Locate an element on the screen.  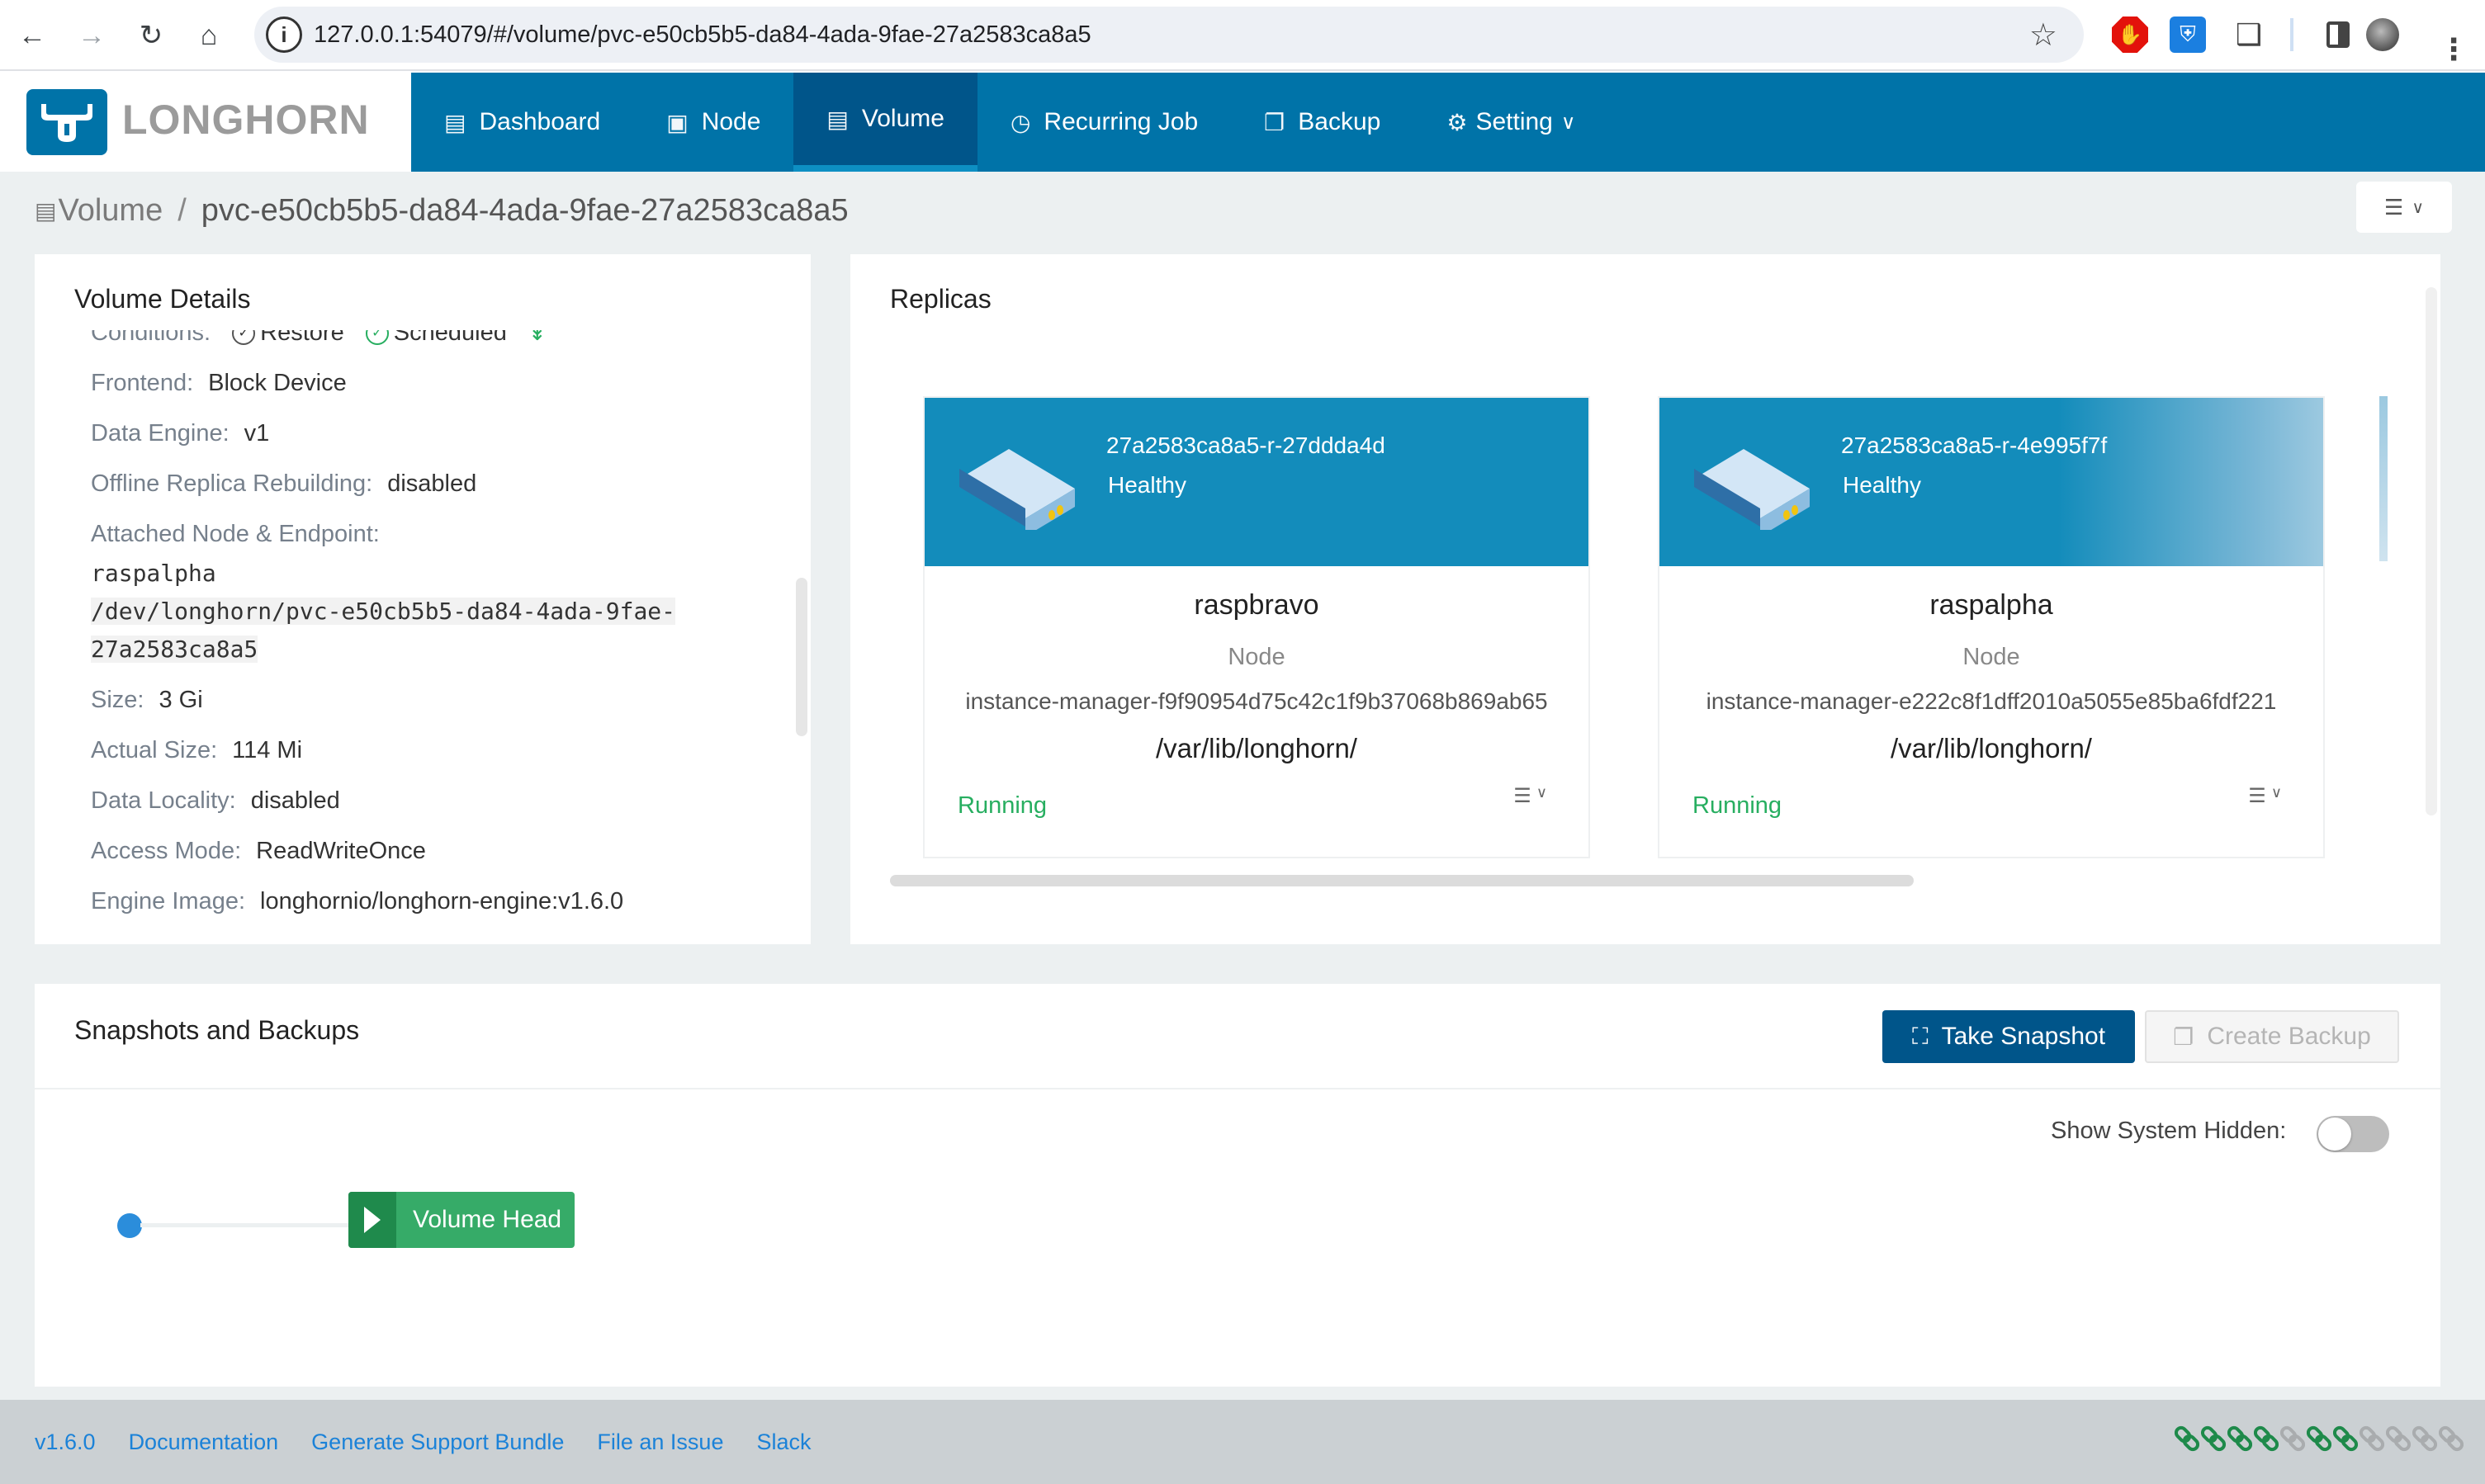
database-icon: ▤ is located at coordinates (46, 211).